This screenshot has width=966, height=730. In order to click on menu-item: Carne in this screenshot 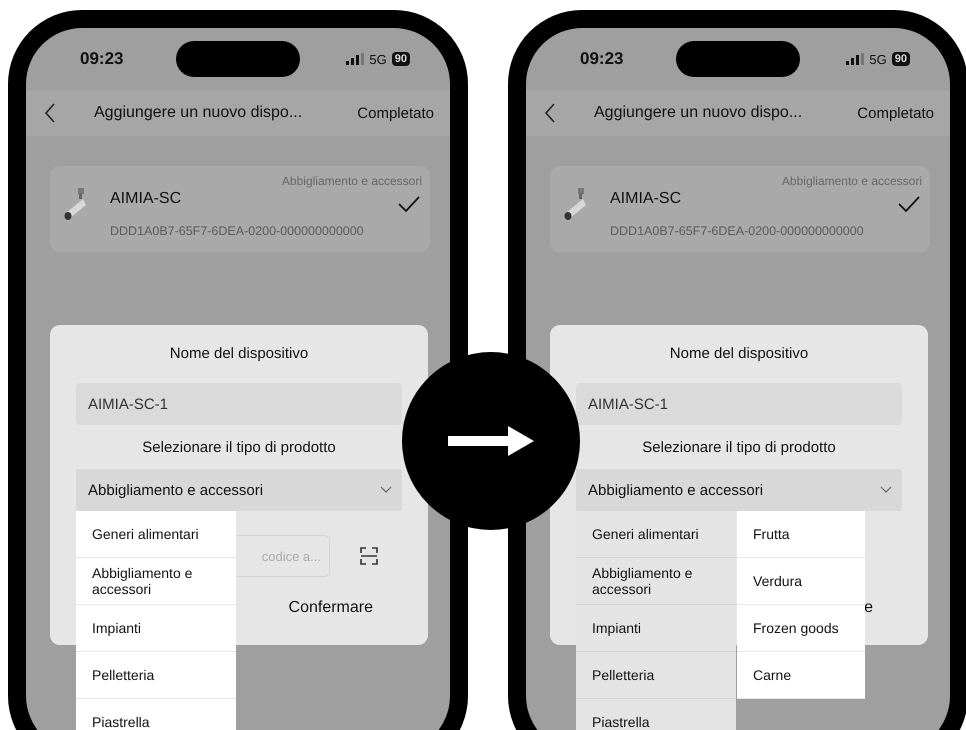, I will do `click(801, 675)`.